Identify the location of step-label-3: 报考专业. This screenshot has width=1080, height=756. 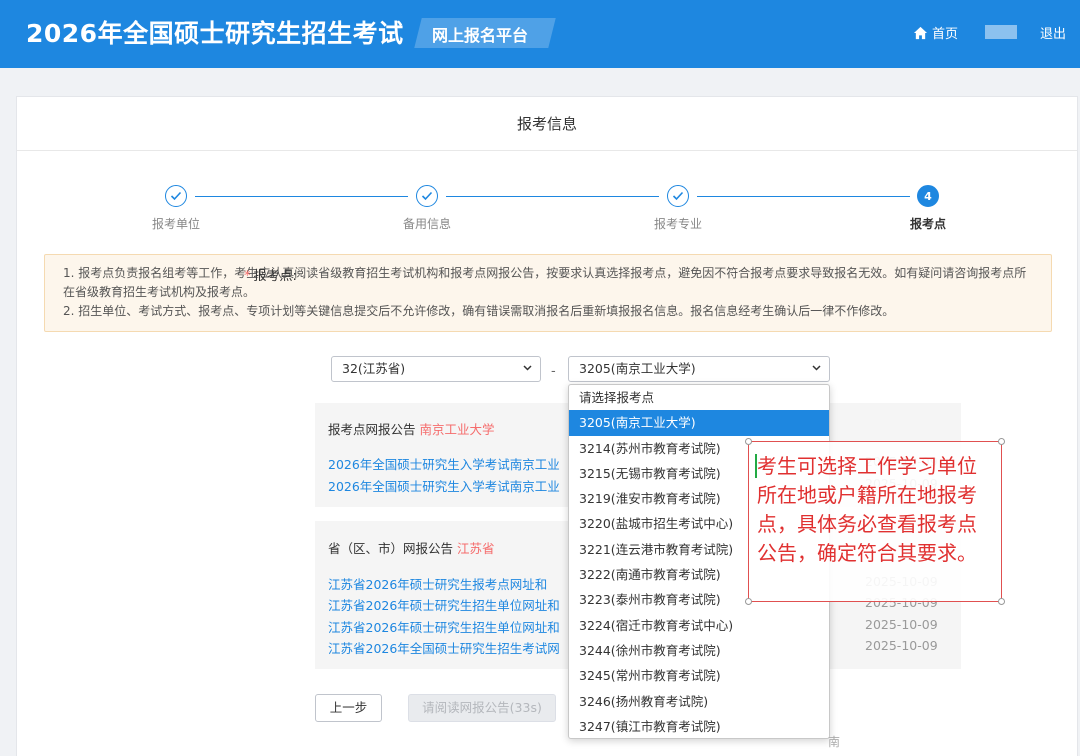
(677, 224).